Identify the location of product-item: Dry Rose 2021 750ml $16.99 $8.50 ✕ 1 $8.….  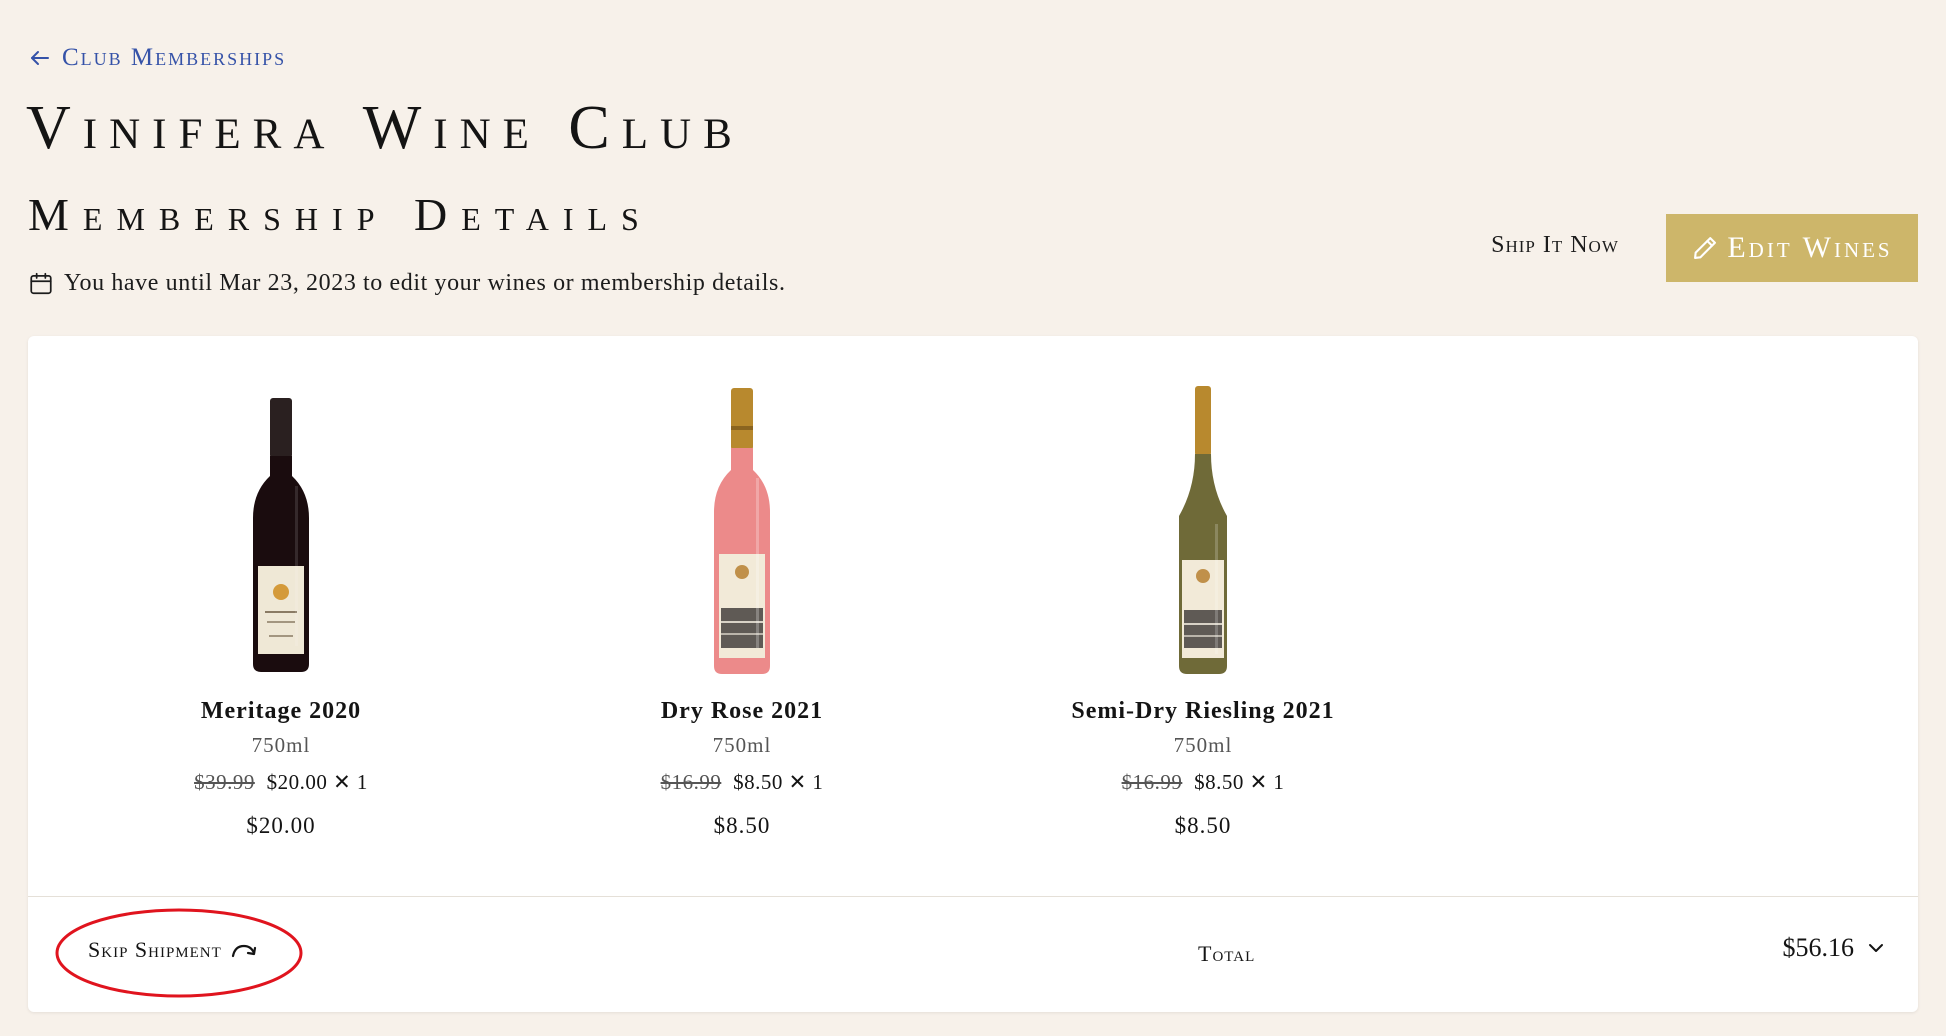
(742, 612).